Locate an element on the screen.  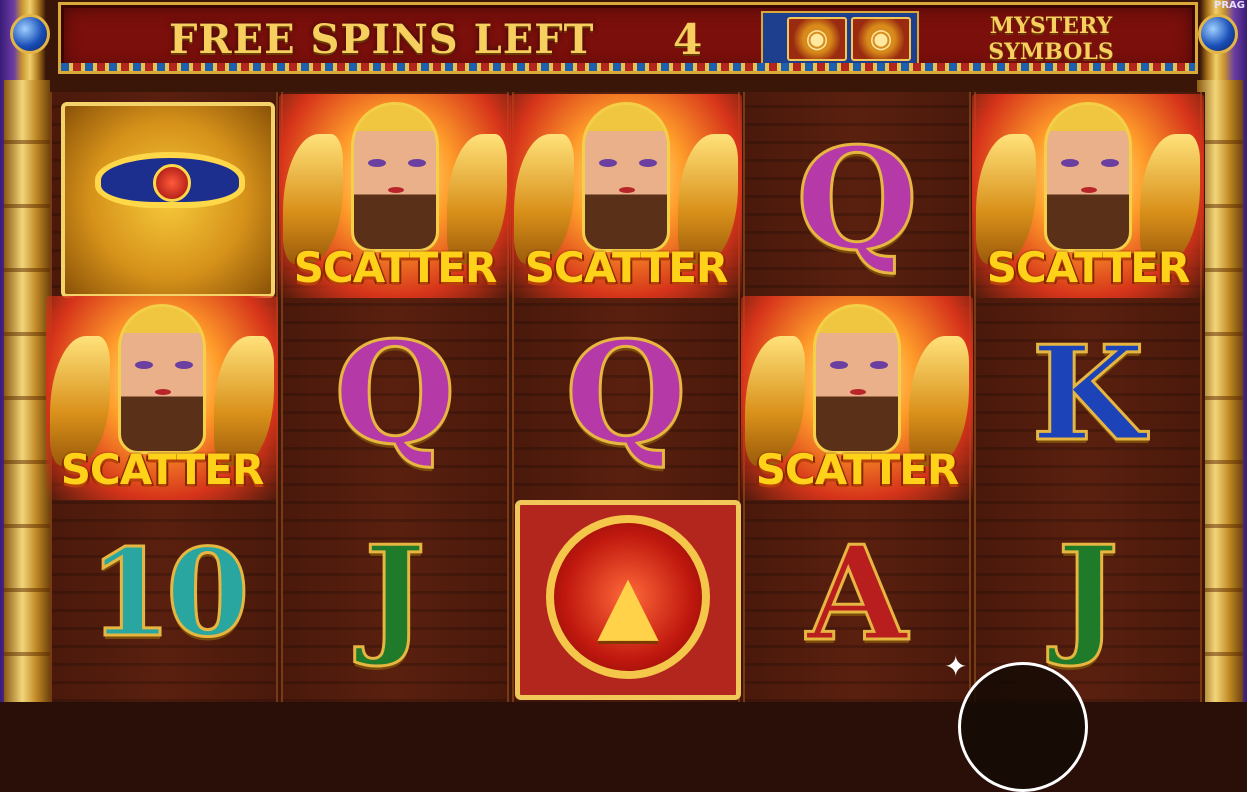
symbol-ten: 10 is located at coordinates (166, 594).